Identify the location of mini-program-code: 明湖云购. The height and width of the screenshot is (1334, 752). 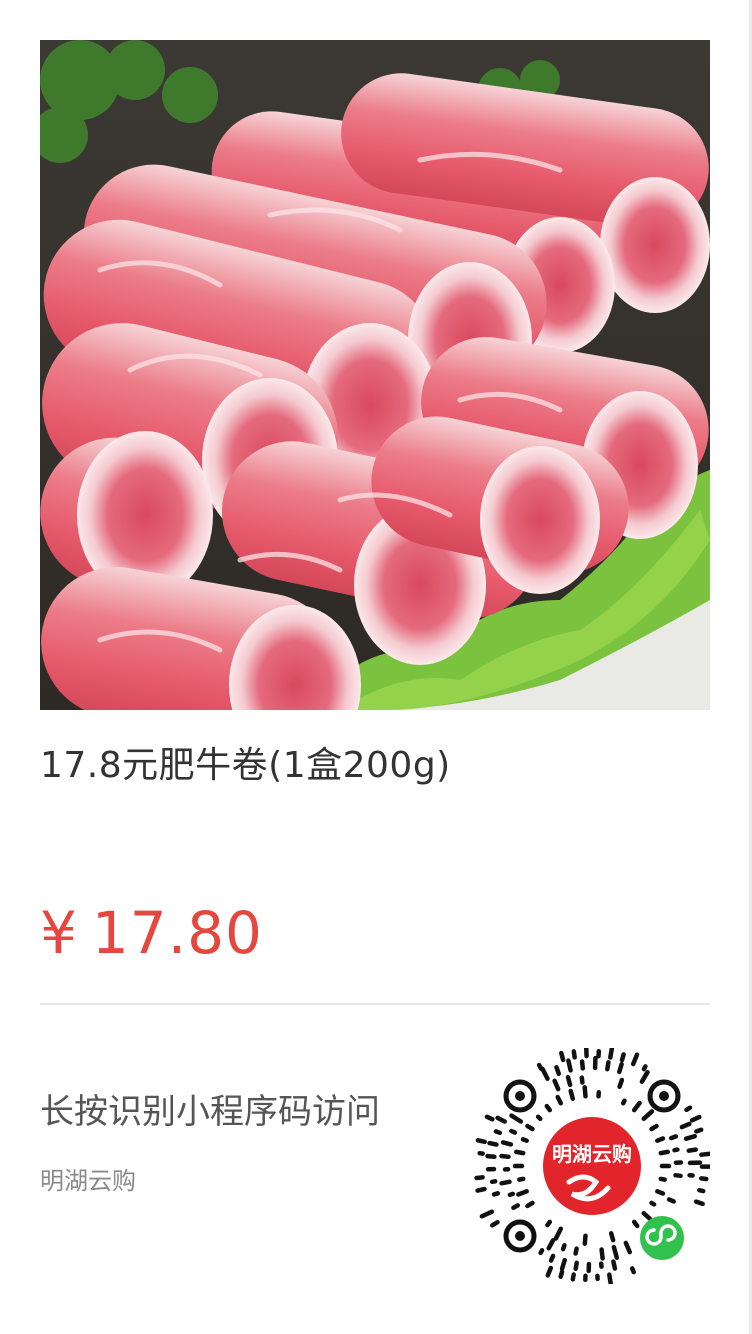
(592, 1166).